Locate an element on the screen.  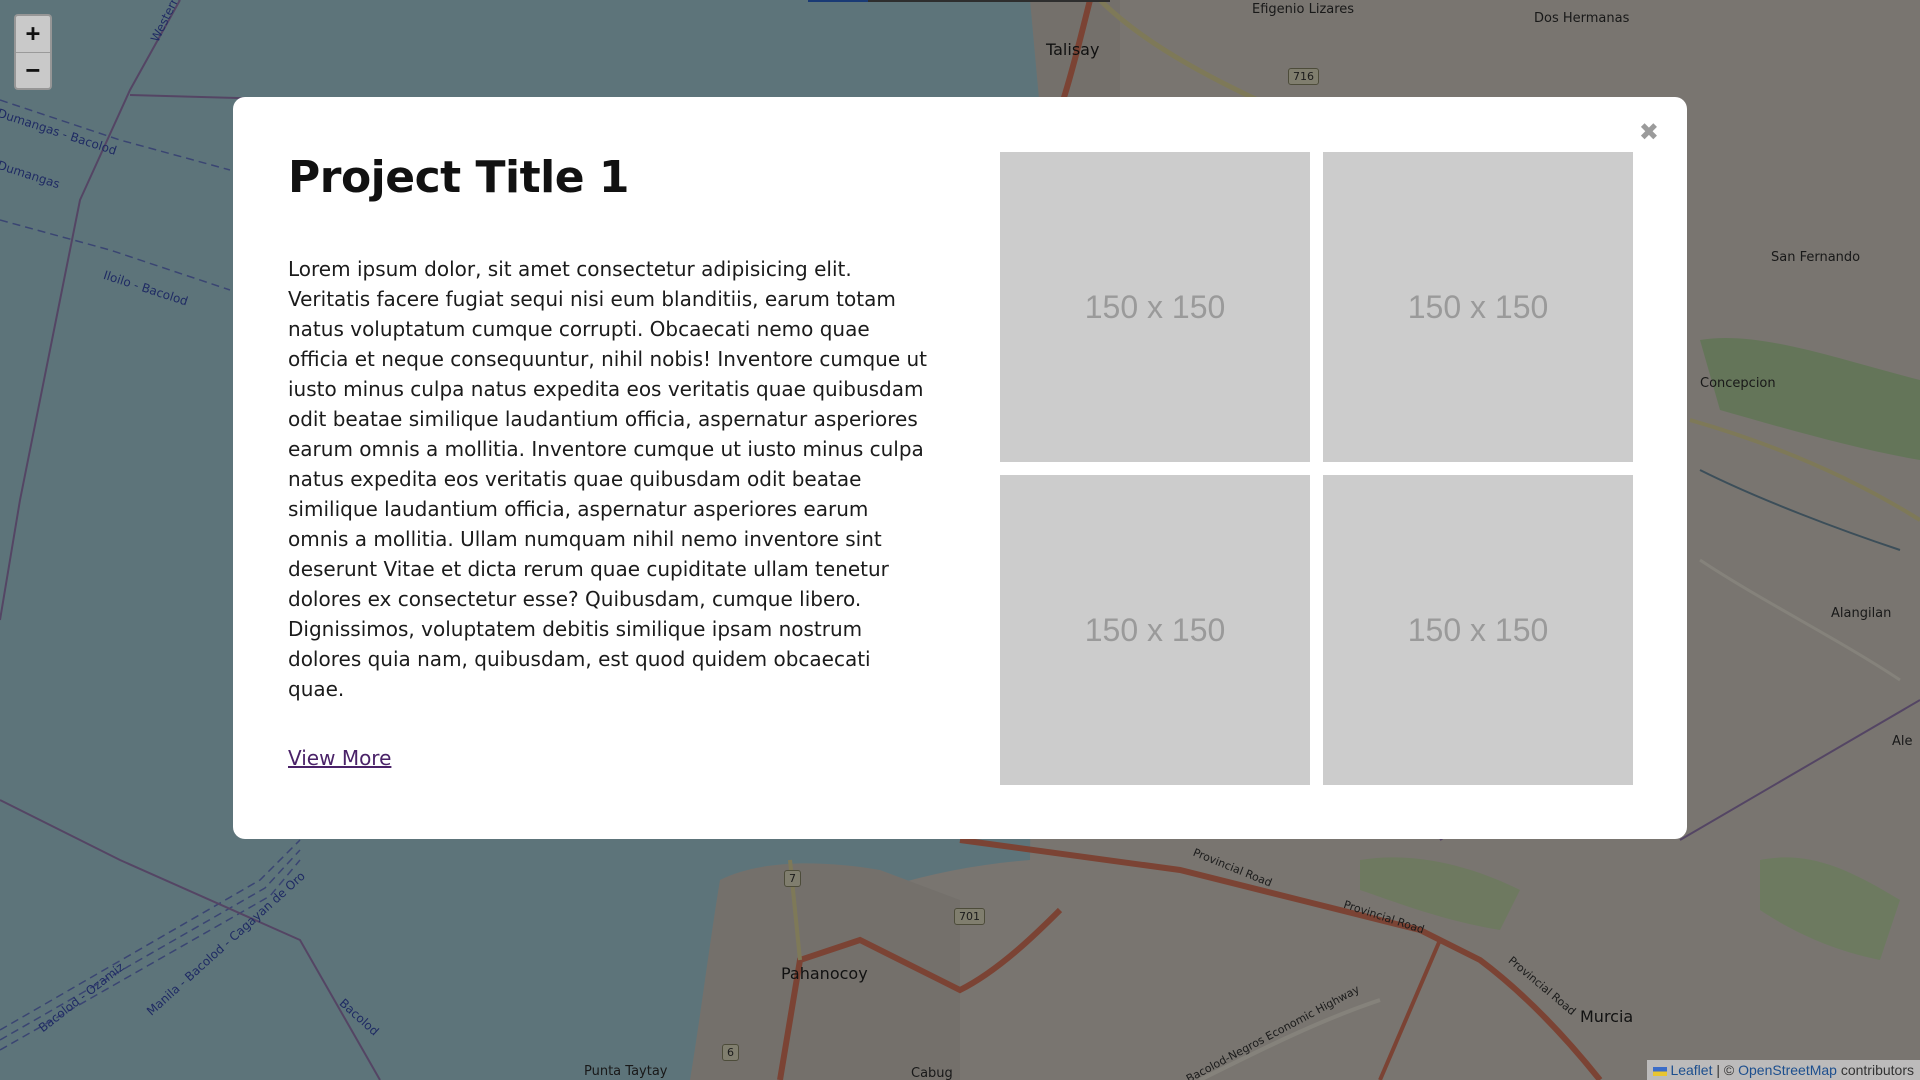
openstreetmap-link: OpenStreetMap is located at coordinates (1787, 1070).